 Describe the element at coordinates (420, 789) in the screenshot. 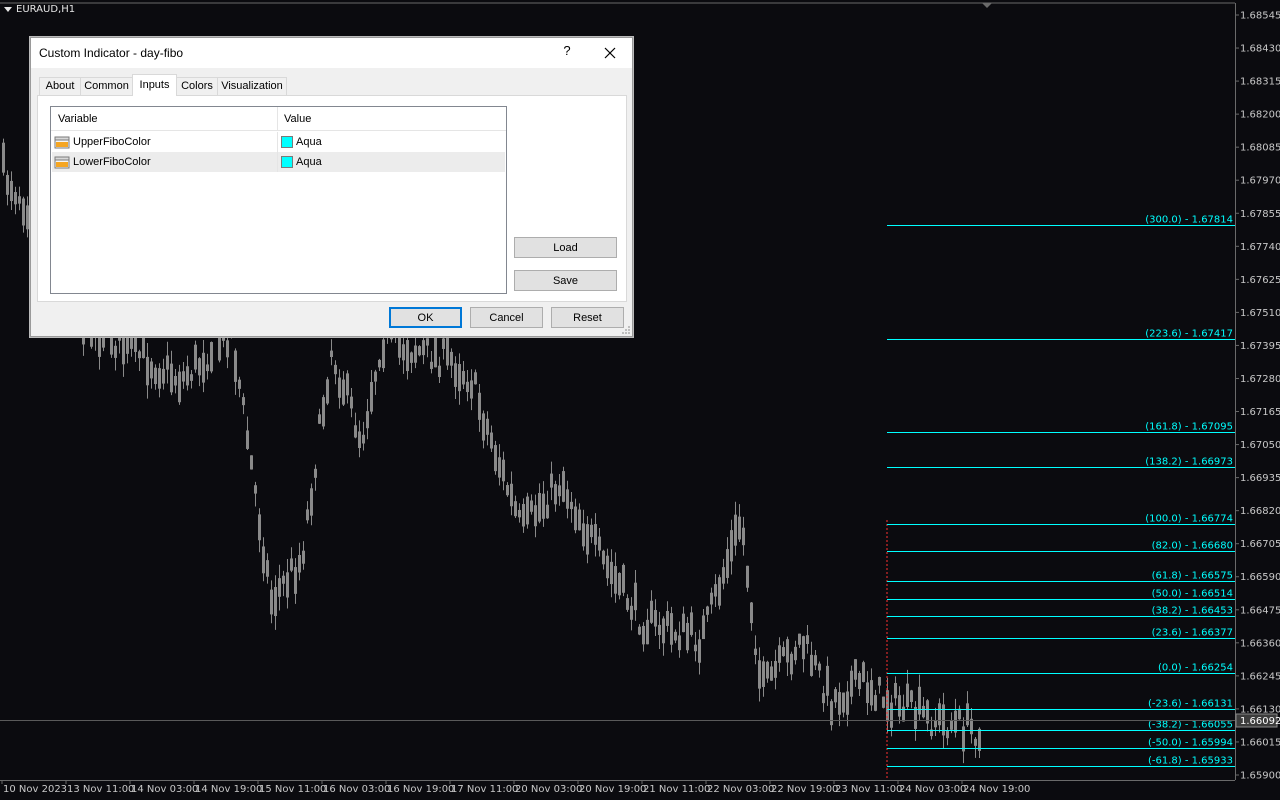

I see `time-axis-label: 16 Nov 19:00` at that location.